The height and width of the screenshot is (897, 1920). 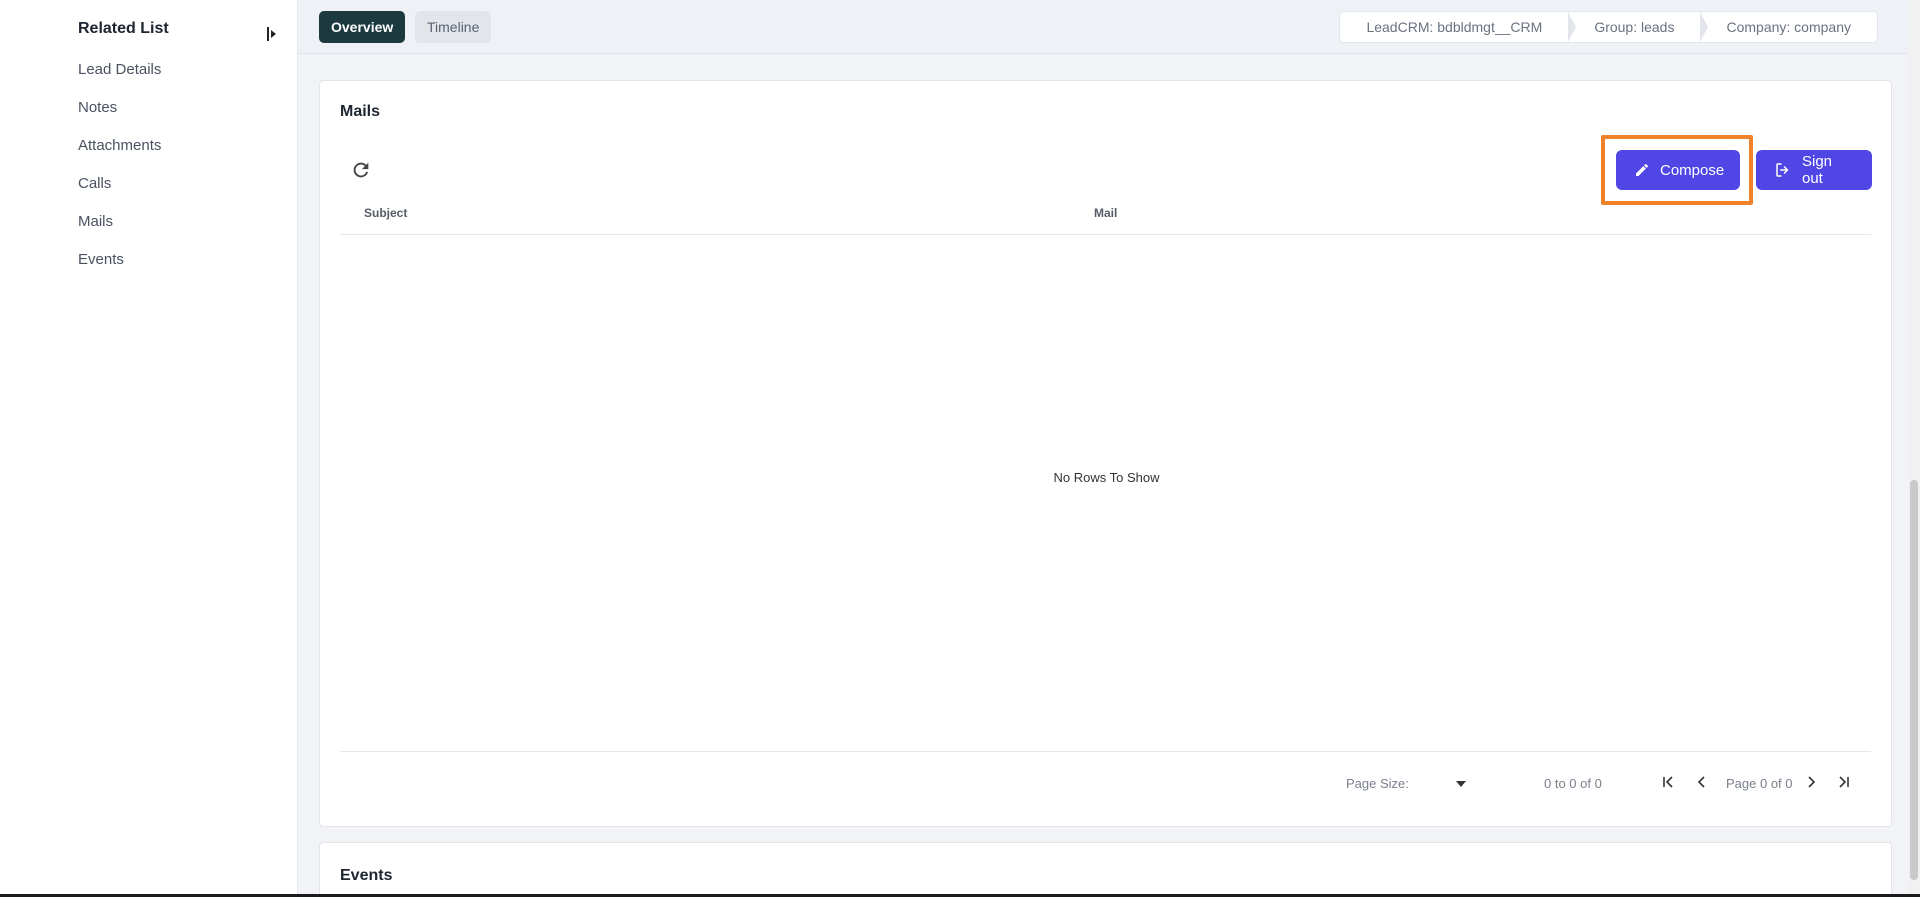 I want to click on sidebar-item-attachments: Attachments, so click(x=119, y=153).